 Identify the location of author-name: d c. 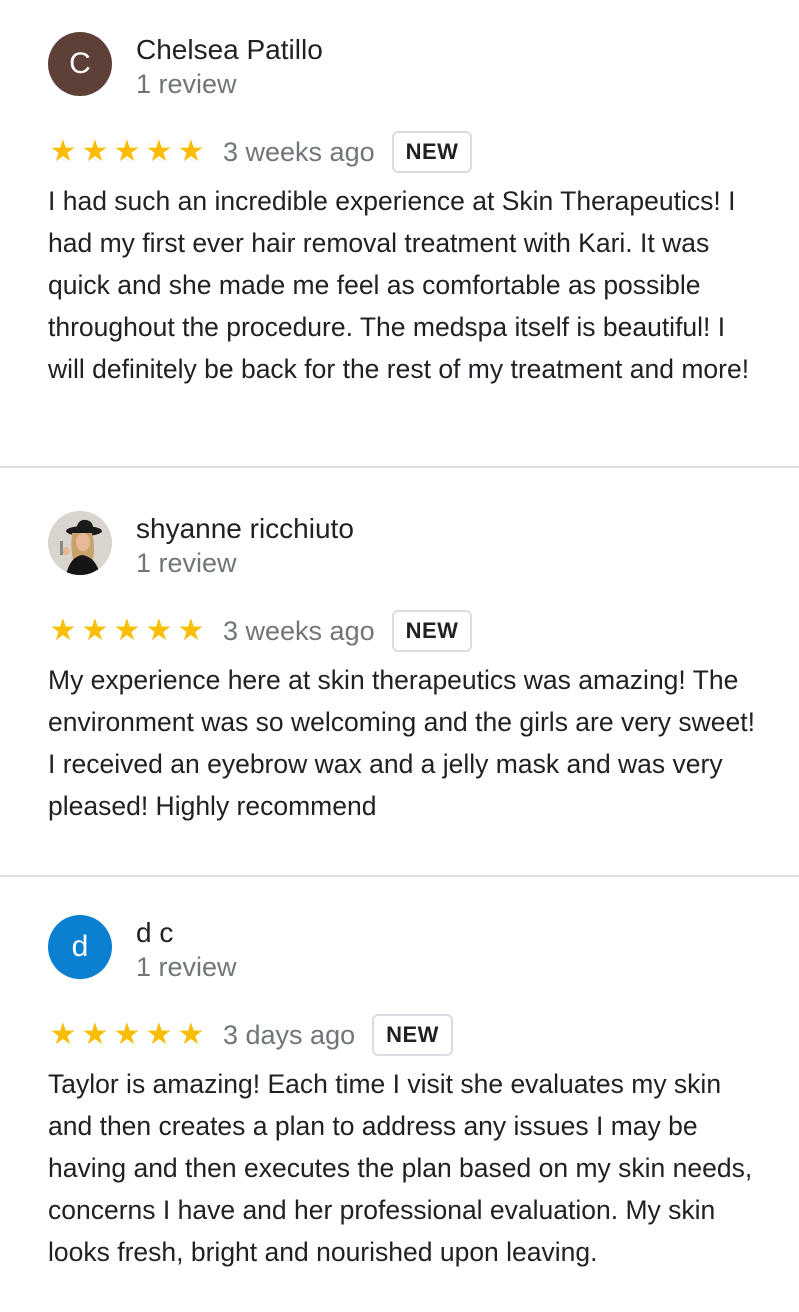
(186, 933).